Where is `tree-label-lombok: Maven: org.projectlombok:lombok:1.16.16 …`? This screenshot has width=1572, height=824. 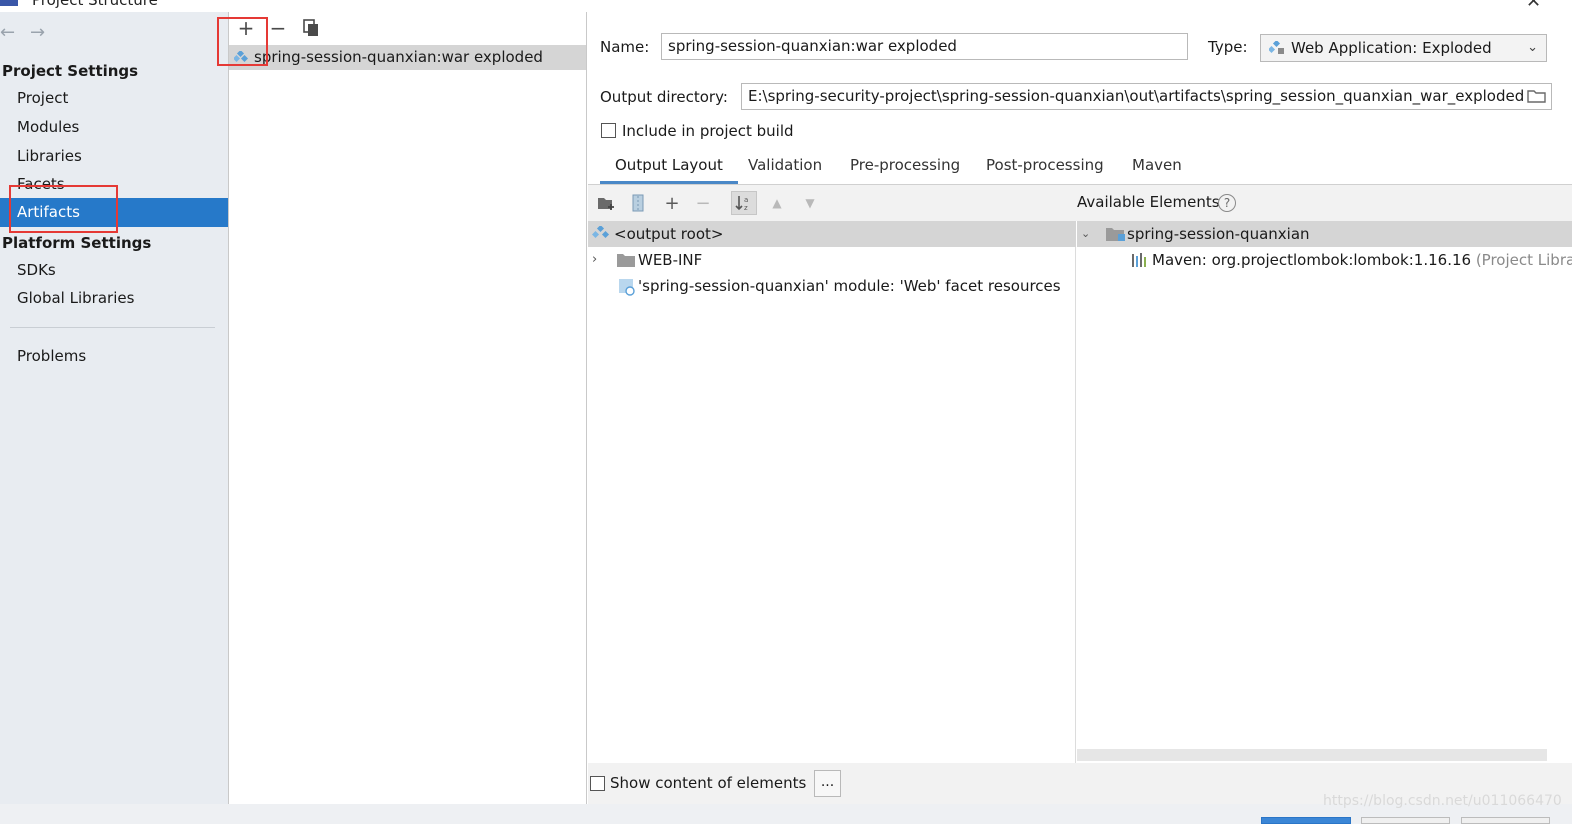
tree-label-lombok: Maven: org.projectlombok:lombok:1.16.16 … is located at coordinates (1362, 260).